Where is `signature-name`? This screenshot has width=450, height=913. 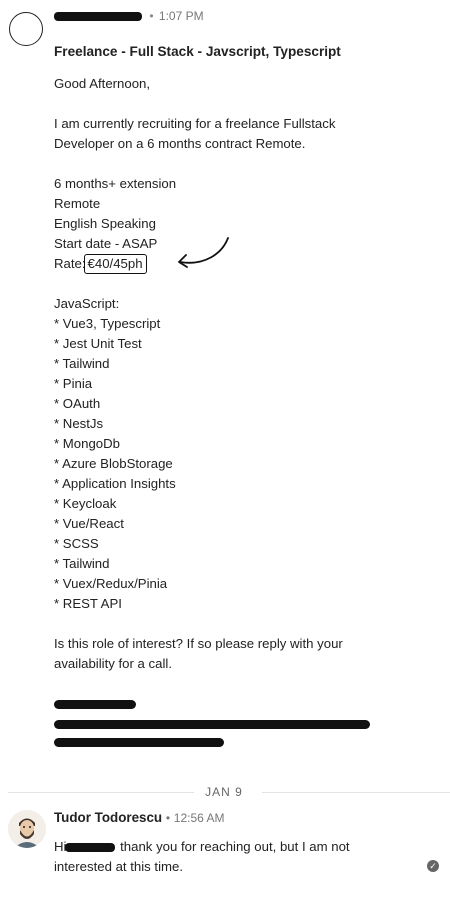 signature-name is located at coordinates (244, 704).